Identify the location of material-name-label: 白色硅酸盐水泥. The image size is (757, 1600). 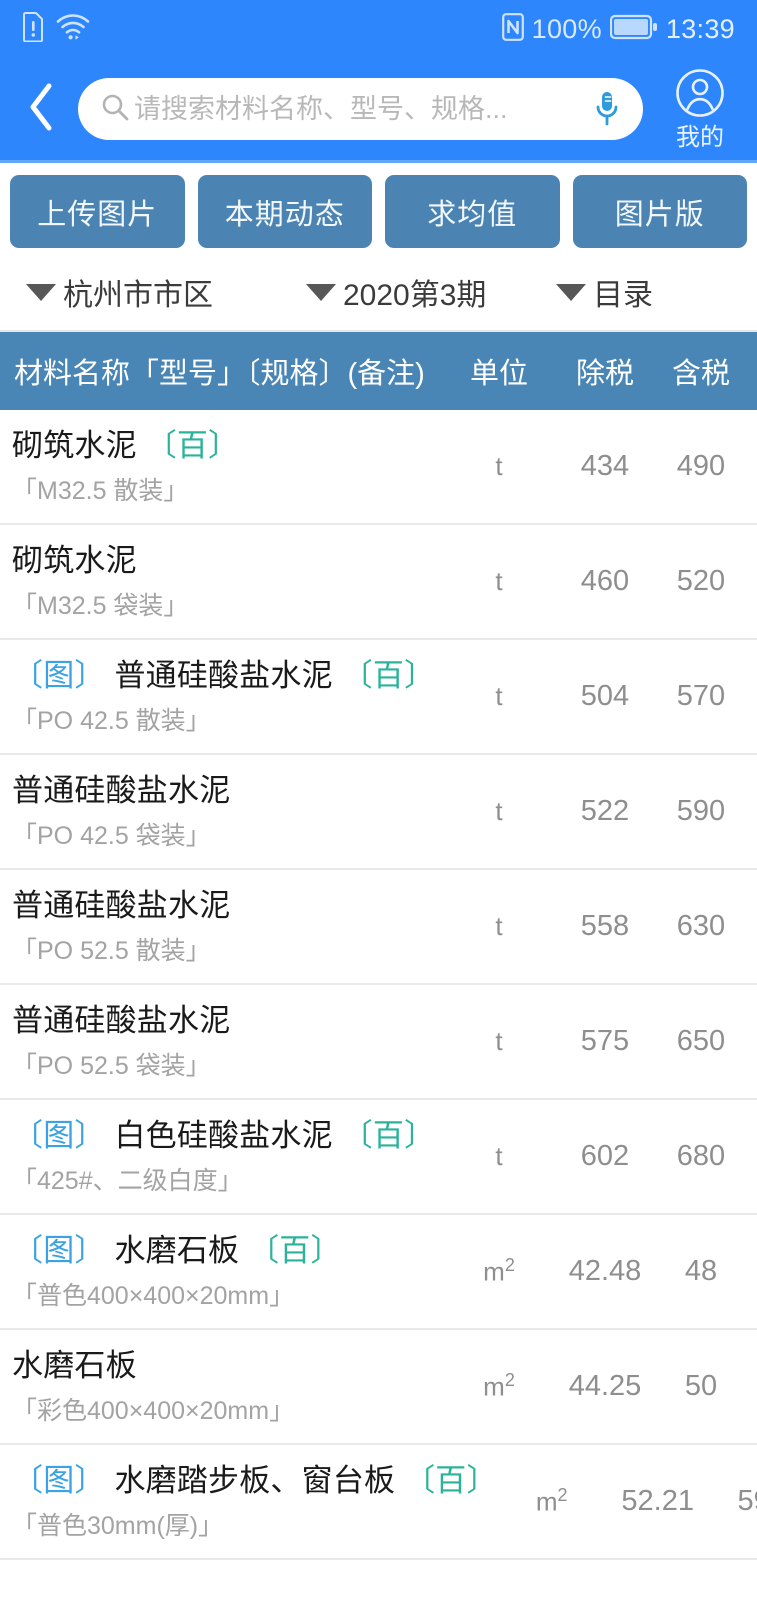
(223, 1135).